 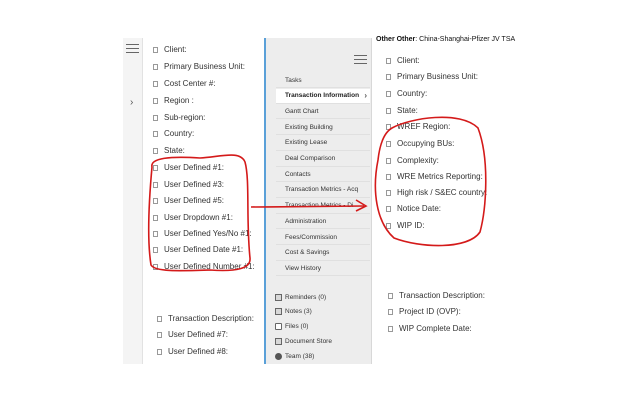 I want to click on field-user-defined-yes-no-1: User Defined Yes/No #1:, so click(x=202, y=234).